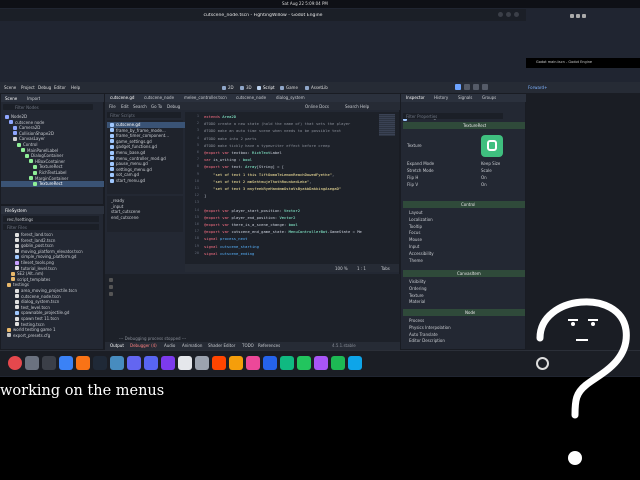 This screenshot has height=480, width=640. I want to click on tab-animation: Animation, so click(192, 346).